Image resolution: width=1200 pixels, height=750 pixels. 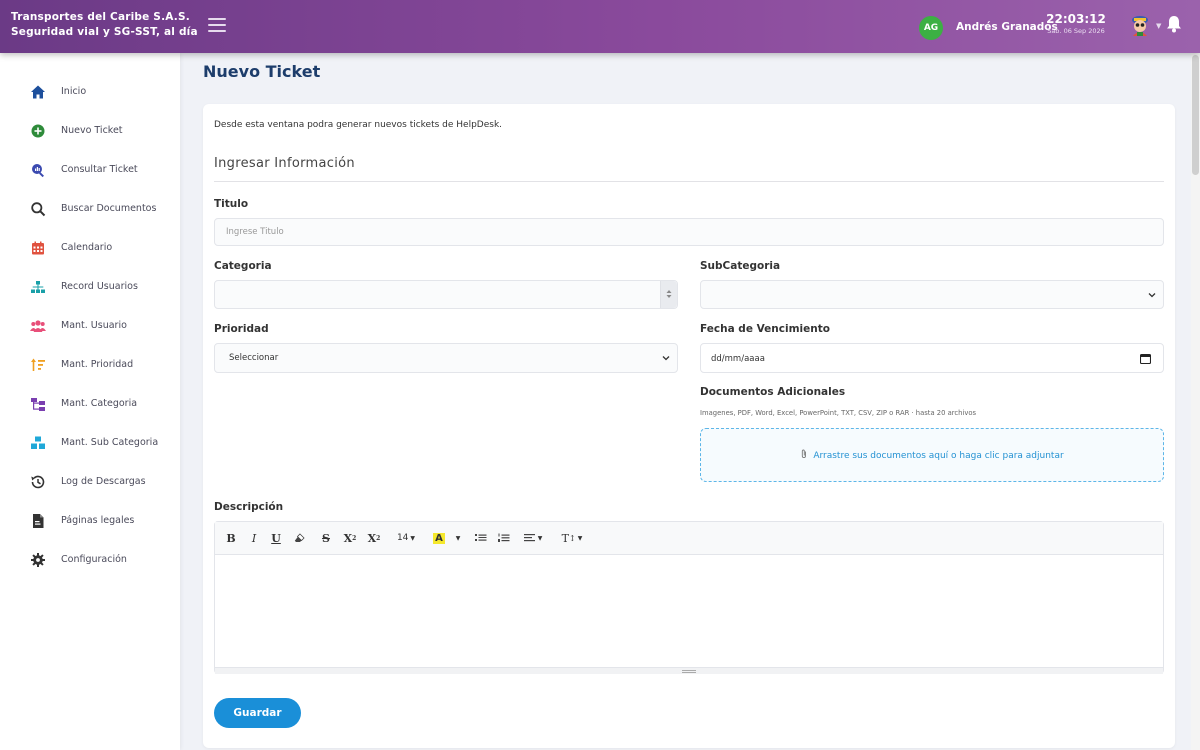 I want to click on sidebar-item-buscar-documentos: Buscar Documentos, so click(x=90, y=209).